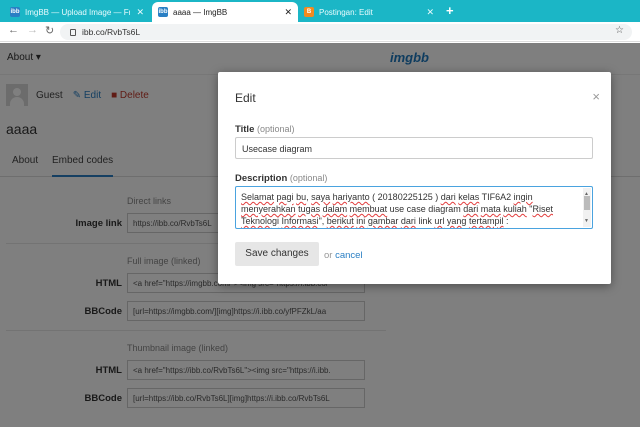  Describe the element at coordinates (361, 221) in the screenshot. I see `description-word: ini` at that location.